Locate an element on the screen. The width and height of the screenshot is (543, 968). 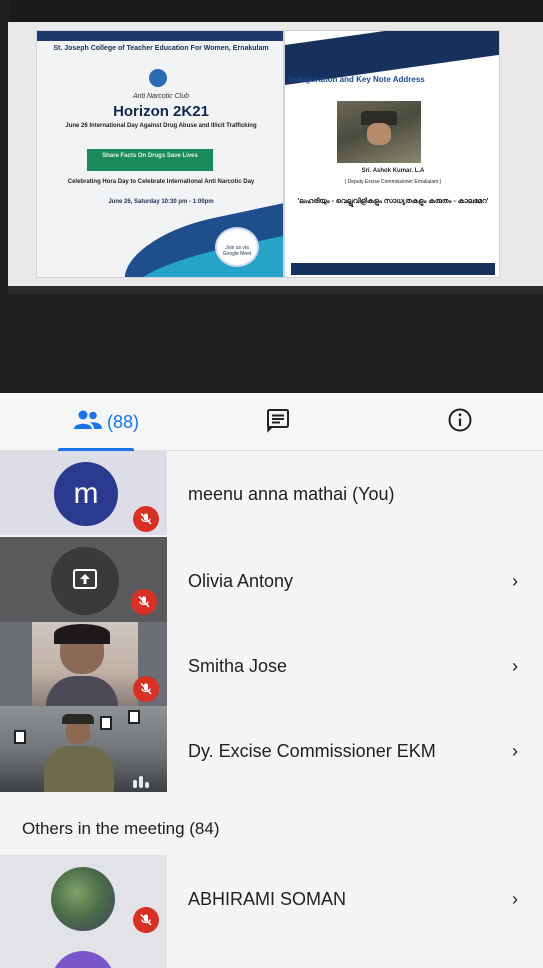
participant-tile: m is located at coordinates (83, 493).